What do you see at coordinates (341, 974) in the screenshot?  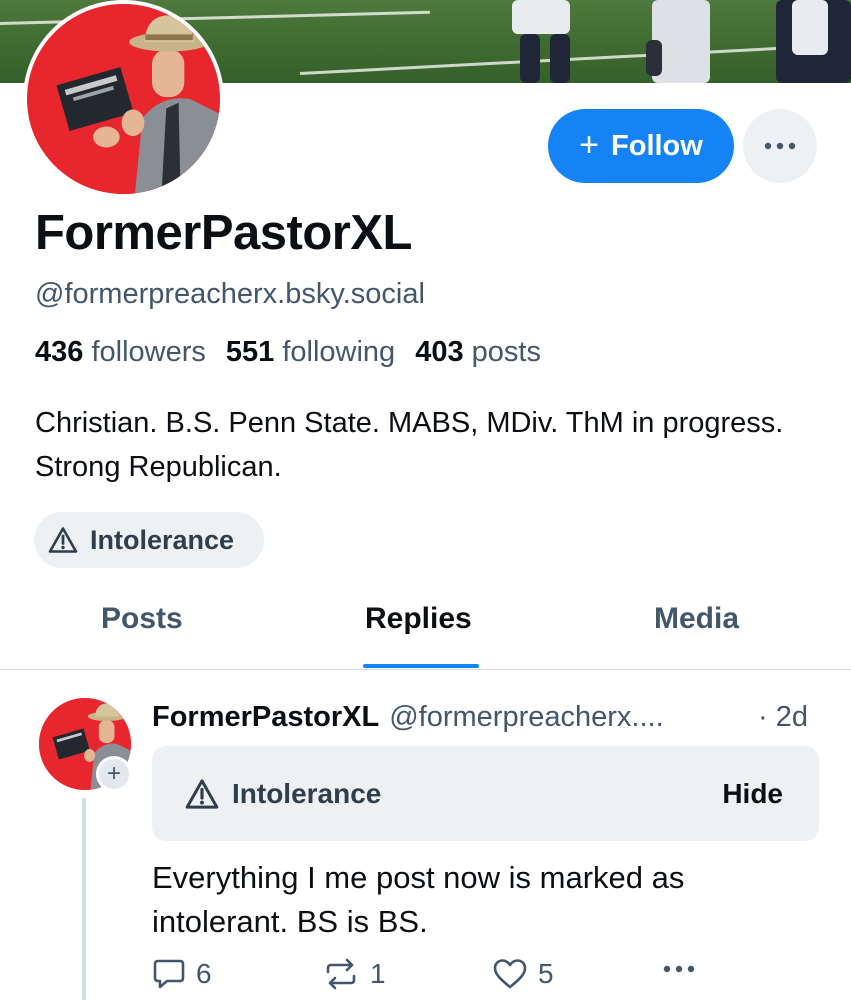 I see `repost-arrows-icon` at bounding box center [341, 974].